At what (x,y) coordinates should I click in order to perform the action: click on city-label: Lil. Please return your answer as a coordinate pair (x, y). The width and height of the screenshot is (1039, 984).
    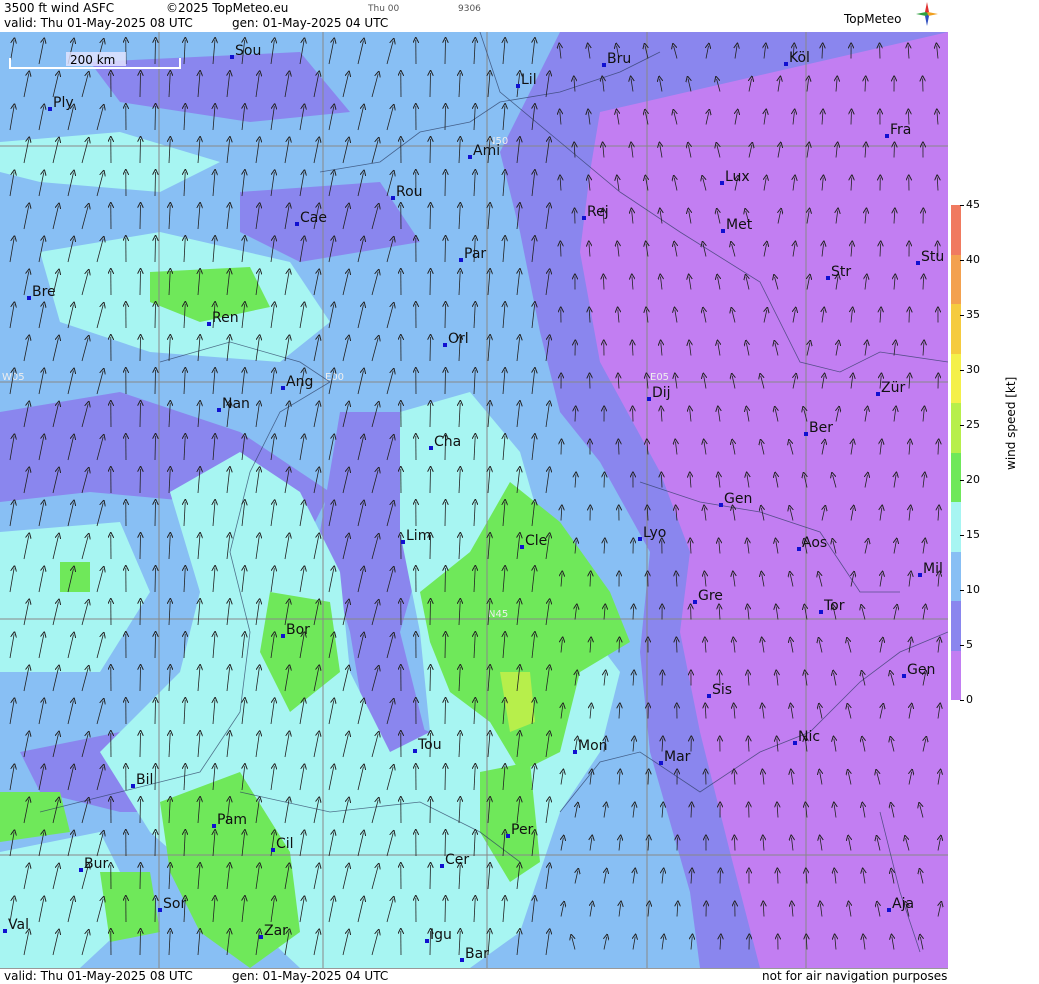
    Looking at the image, I should click on (529, 80).